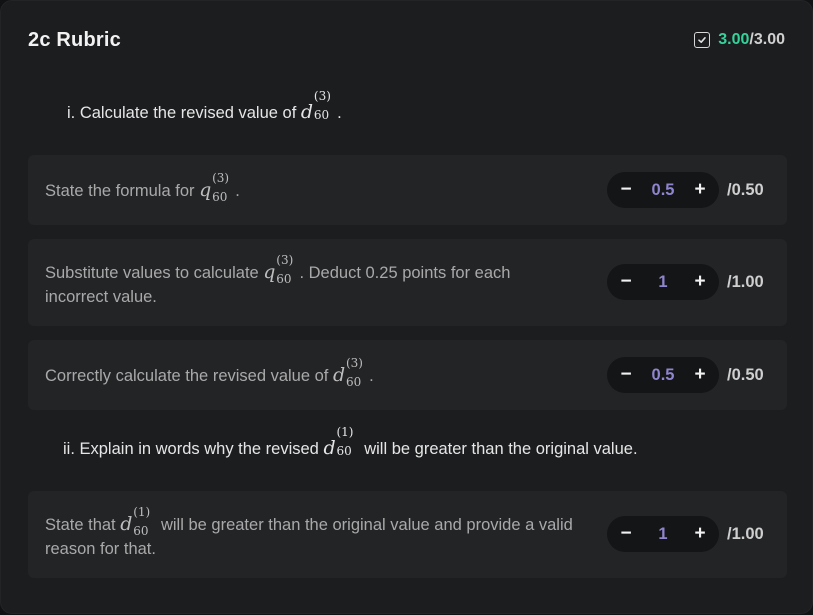 The height and width of the screenshot is (615, 813). I want to click on score-possible: /3.00, so click(767, 39).